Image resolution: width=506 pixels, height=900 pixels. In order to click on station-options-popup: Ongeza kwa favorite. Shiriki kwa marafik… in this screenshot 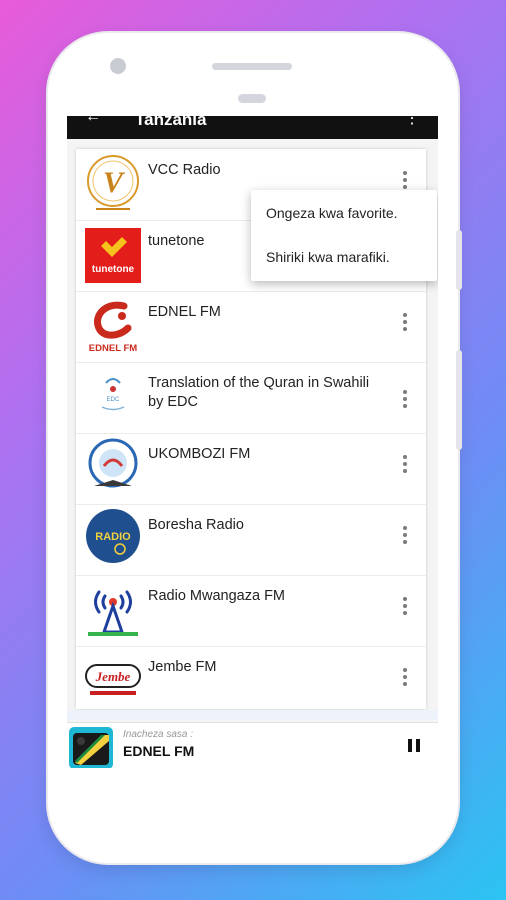, I will do `click(344, 235)`.